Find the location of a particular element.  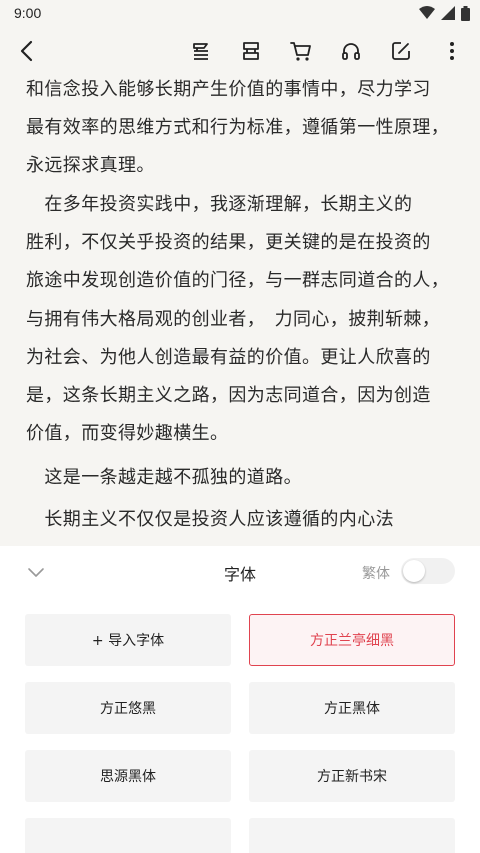

font-option-fangzheng-heiti: 方正黑体 is located at coordinates (352, 708).